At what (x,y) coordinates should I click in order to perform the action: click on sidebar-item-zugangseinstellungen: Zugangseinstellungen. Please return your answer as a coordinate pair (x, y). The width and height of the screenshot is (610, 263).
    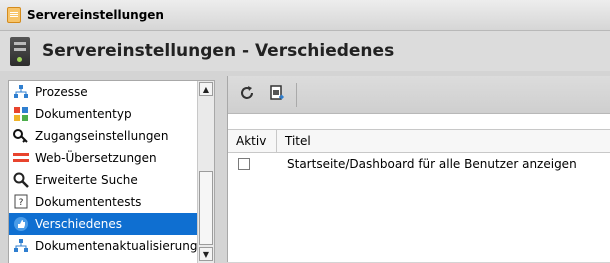
    Looking at the image, I should click on (106, 136).